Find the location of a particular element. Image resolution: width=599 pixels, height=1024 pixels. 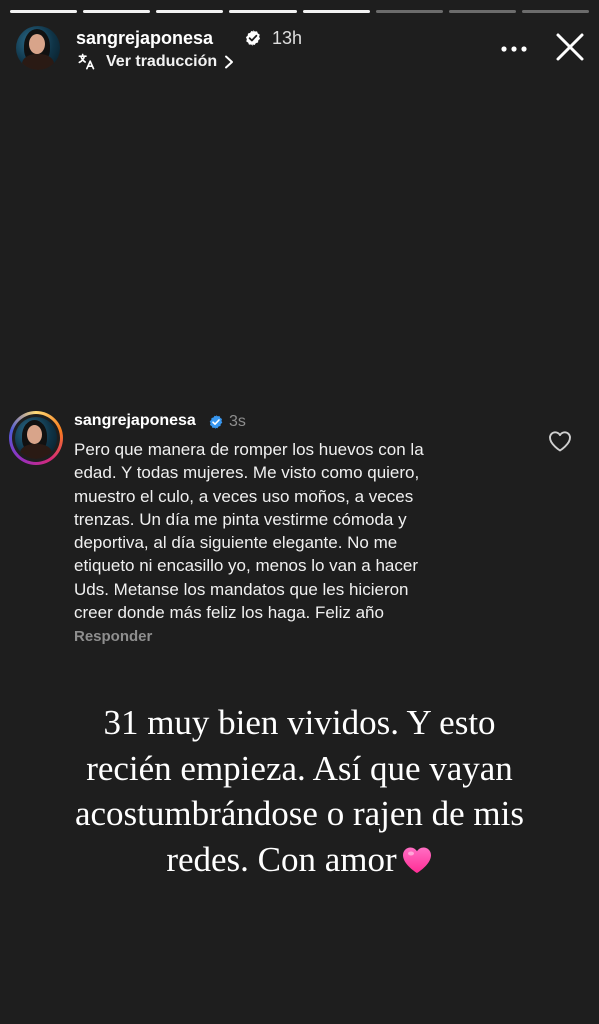

story-header: sangrejaponesa 13h Ver traducción is located at coordinates (300, 49).